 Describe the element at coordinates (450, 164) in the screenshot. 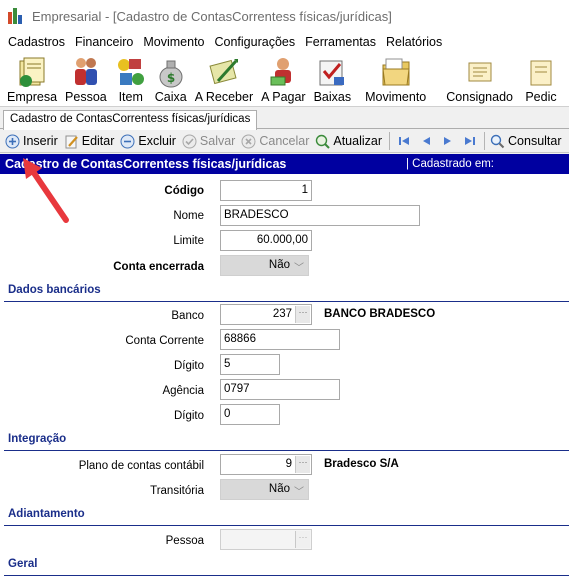

I see `cadastrado-em-label: | Cadastrado em:` at that location.